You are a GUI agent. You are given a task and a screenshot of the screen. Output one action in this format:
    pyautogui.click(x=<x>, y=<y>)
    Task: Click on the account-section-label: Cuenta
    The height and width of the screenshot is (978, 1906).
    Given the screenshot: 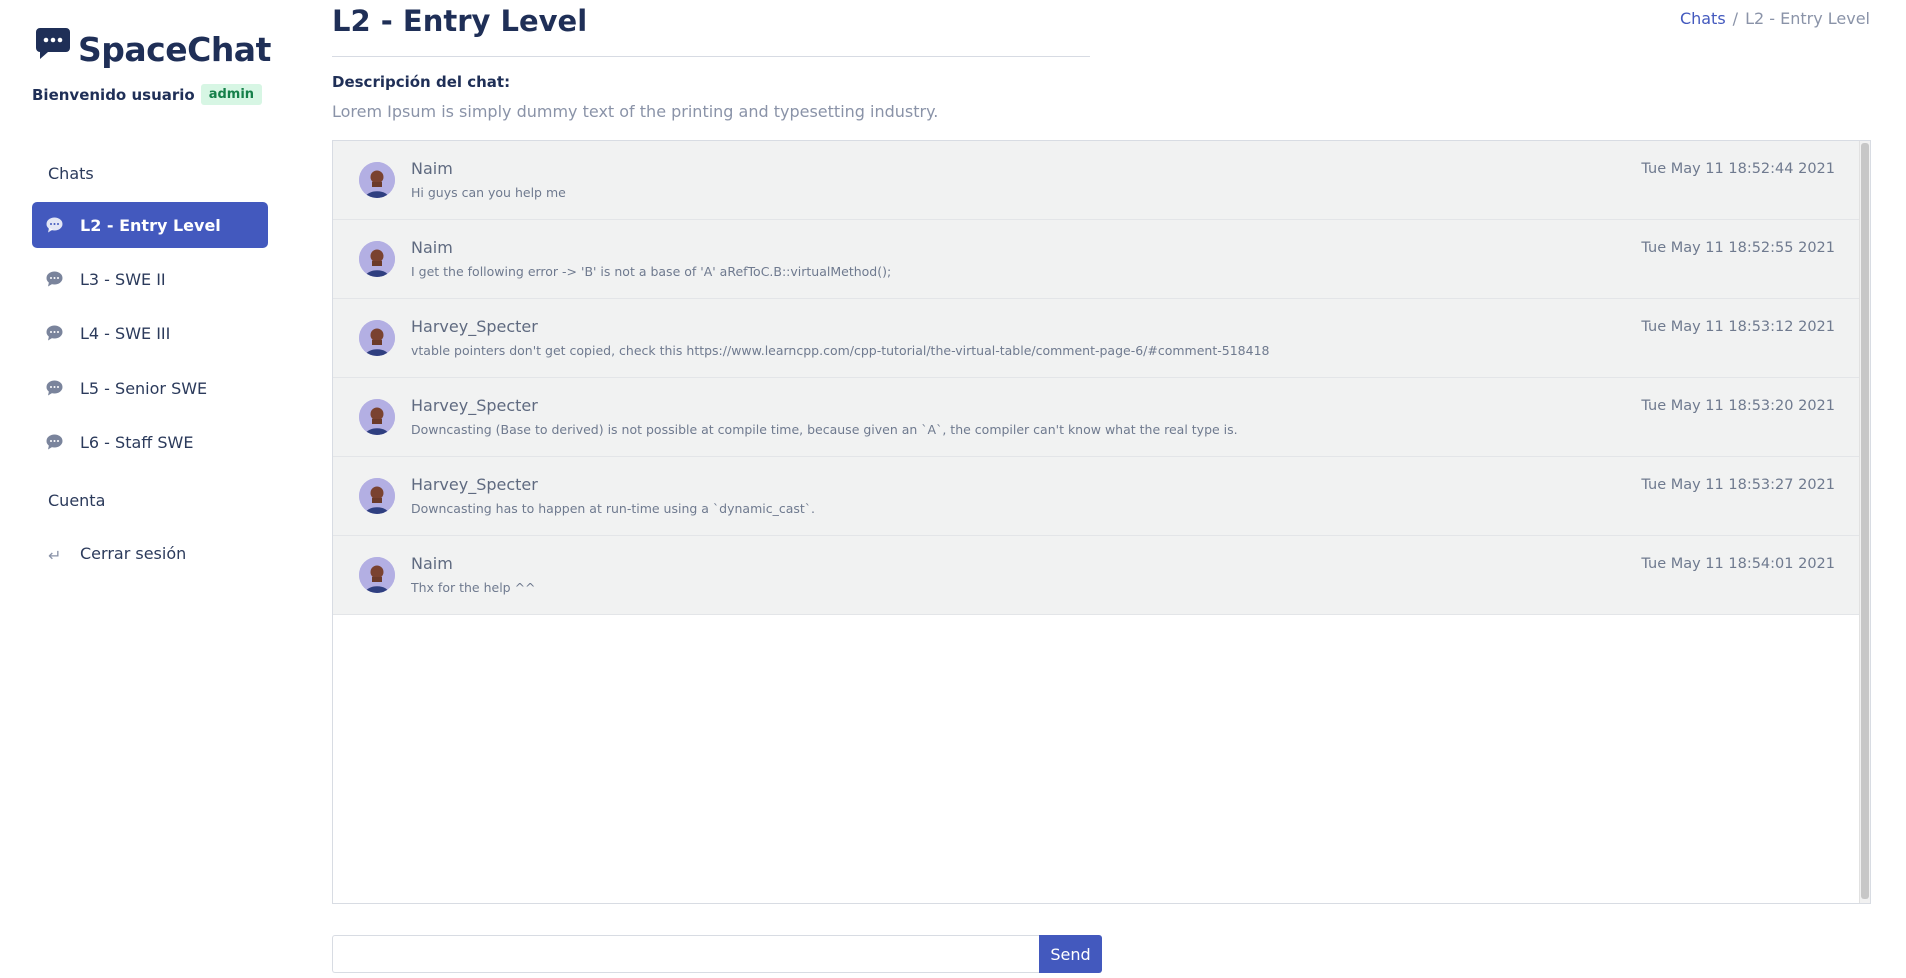 What is the action you would take?
    pyautogui.click(x=77, y=500)
    